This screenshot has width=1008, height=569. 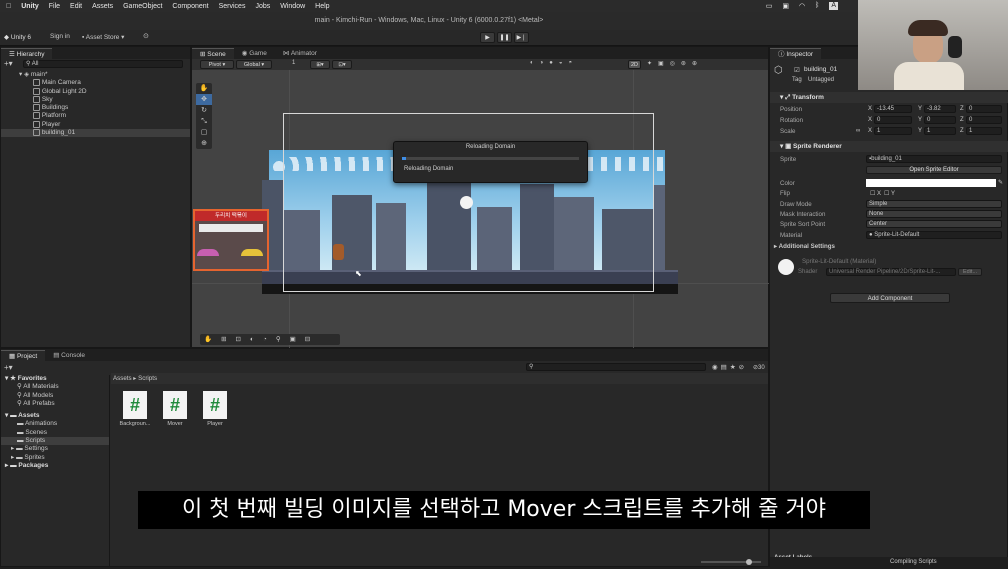 What do you see at coordinates (934, 214) in the screenshot?
I see `mask-interaction-dropdown: None` at bounding box center [934, 214].